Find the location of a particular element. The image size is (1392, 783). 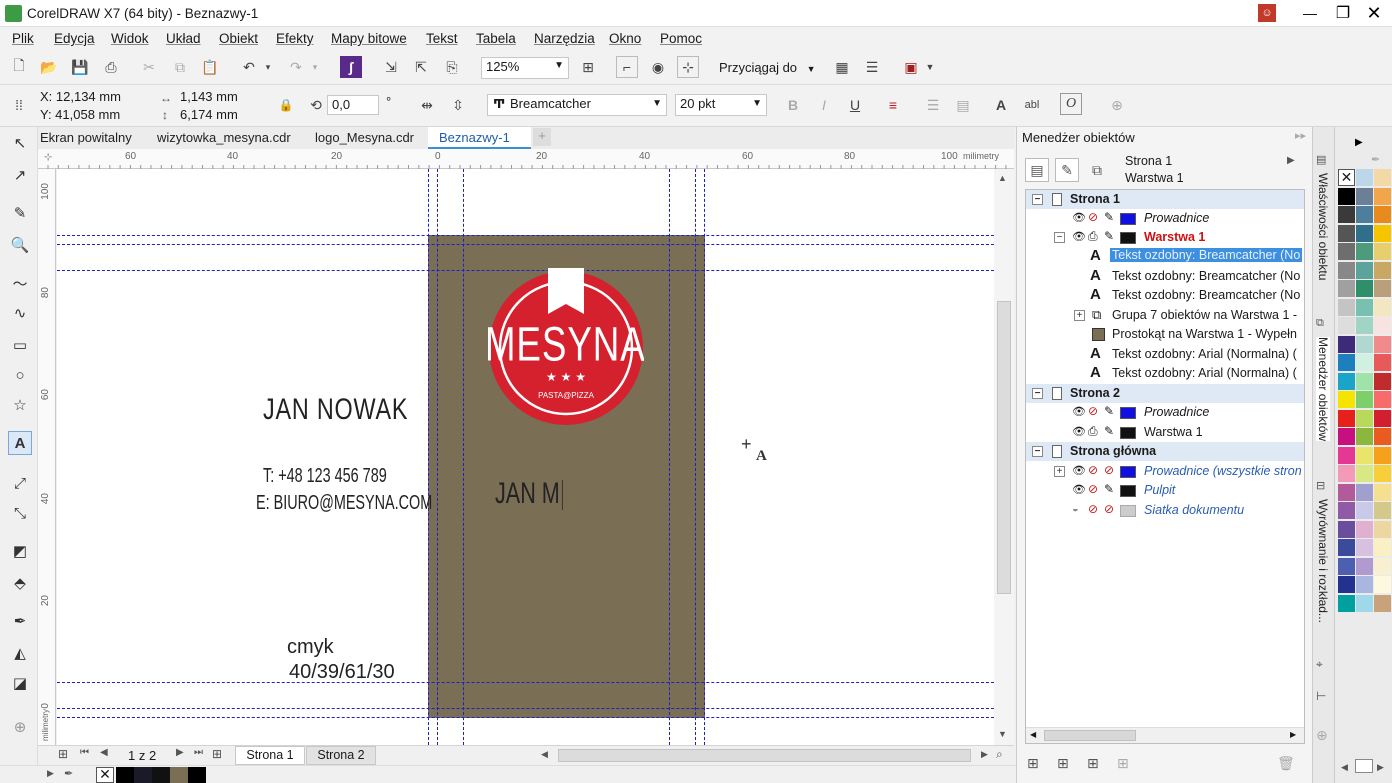

menu-plik: Plik is located at coordinates (23, 38).